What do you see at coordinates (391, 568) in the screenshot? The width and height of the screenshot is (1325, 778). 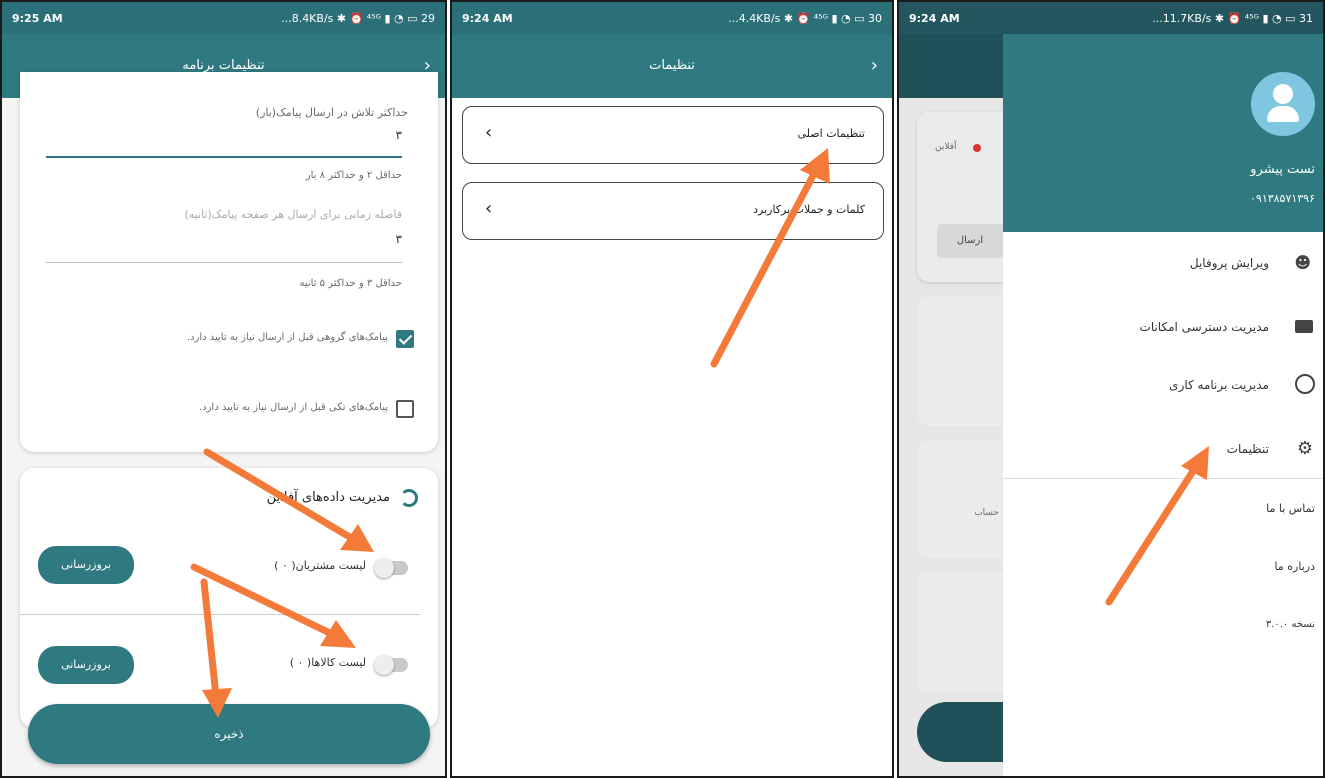 I see `customers-list-toggle` at bounding box center [391, 568].